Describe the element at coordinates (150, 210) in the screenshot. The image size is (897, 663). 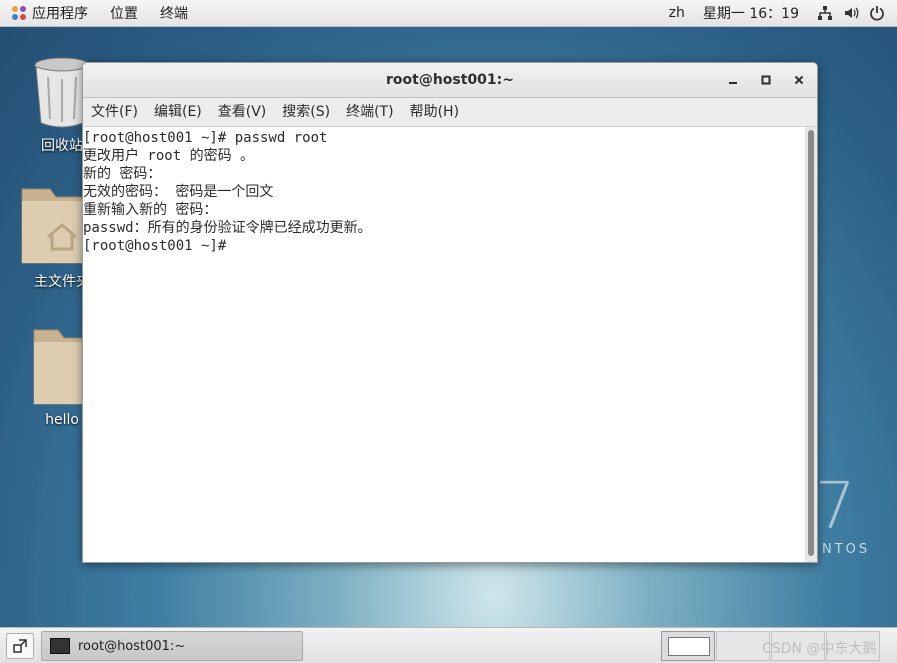
I see `terminal-line: 重新输入新的 密码：` at that location.